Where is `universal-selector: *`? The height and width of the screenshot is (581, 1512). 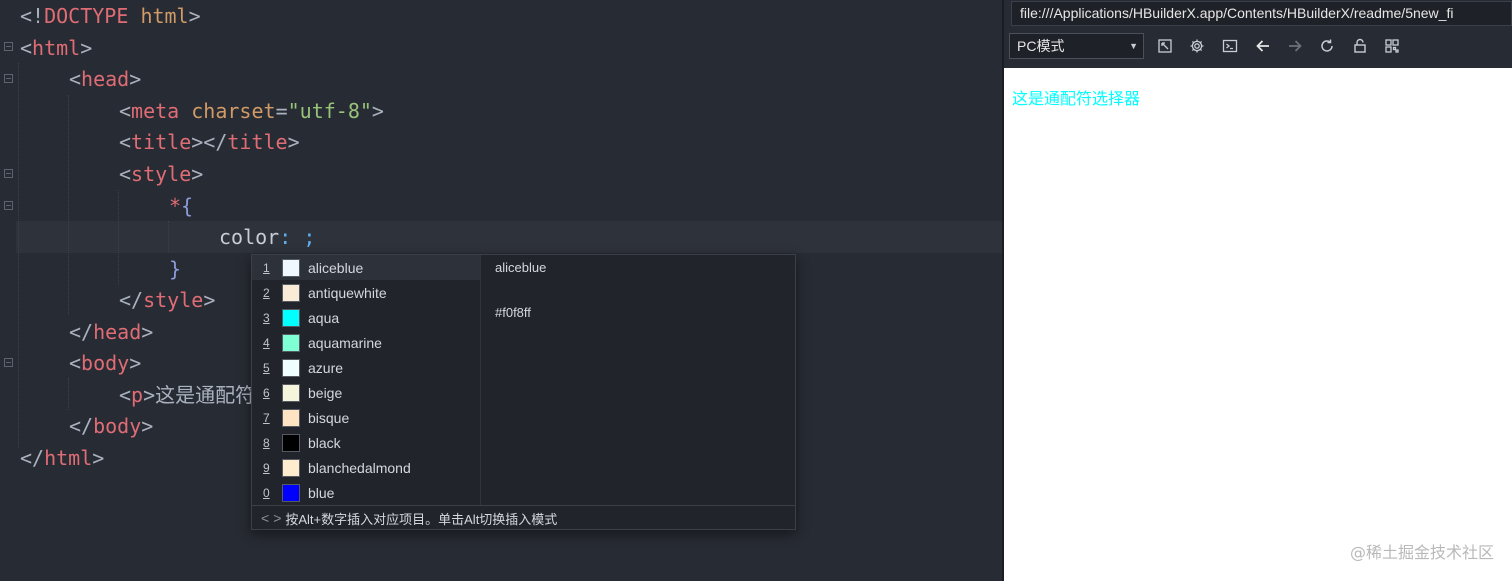 universal-selector: * is located at coordinates (175, 206).